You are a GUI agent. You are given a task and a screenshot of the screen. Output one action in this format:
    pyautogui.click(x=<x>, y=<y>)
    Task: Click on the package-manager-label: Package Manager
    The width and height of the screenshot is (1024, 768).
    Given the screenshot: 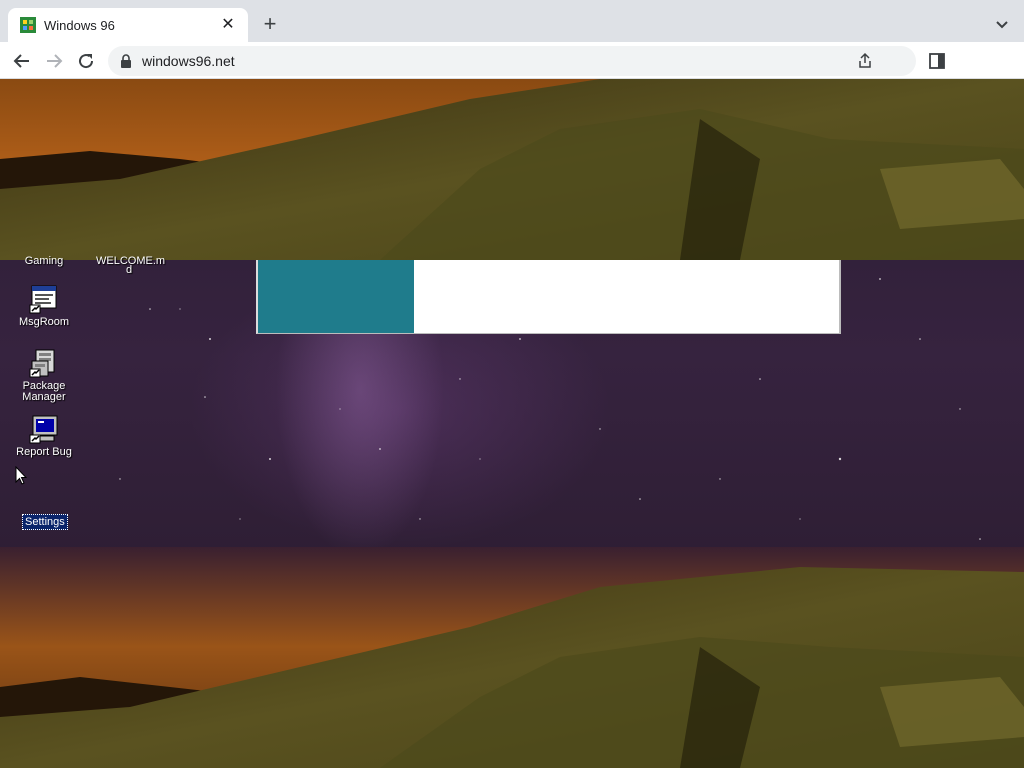 What is the action you would take?
    pyautogui.click(x=44, y=391)
    